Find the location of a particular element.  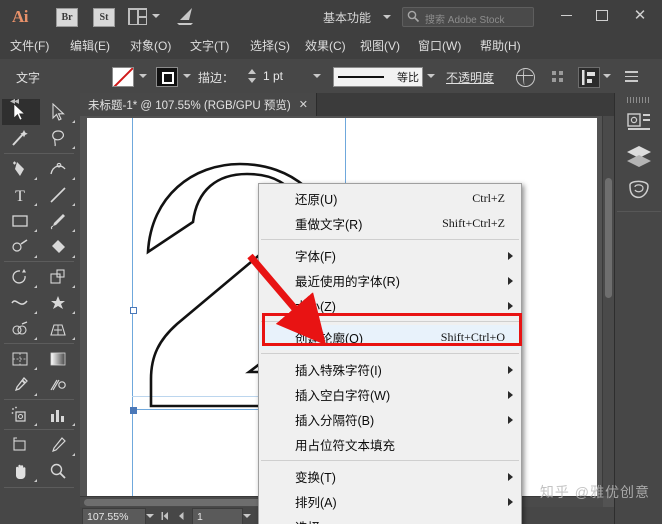

column-graph-tool is located at coordinates (59, 415).